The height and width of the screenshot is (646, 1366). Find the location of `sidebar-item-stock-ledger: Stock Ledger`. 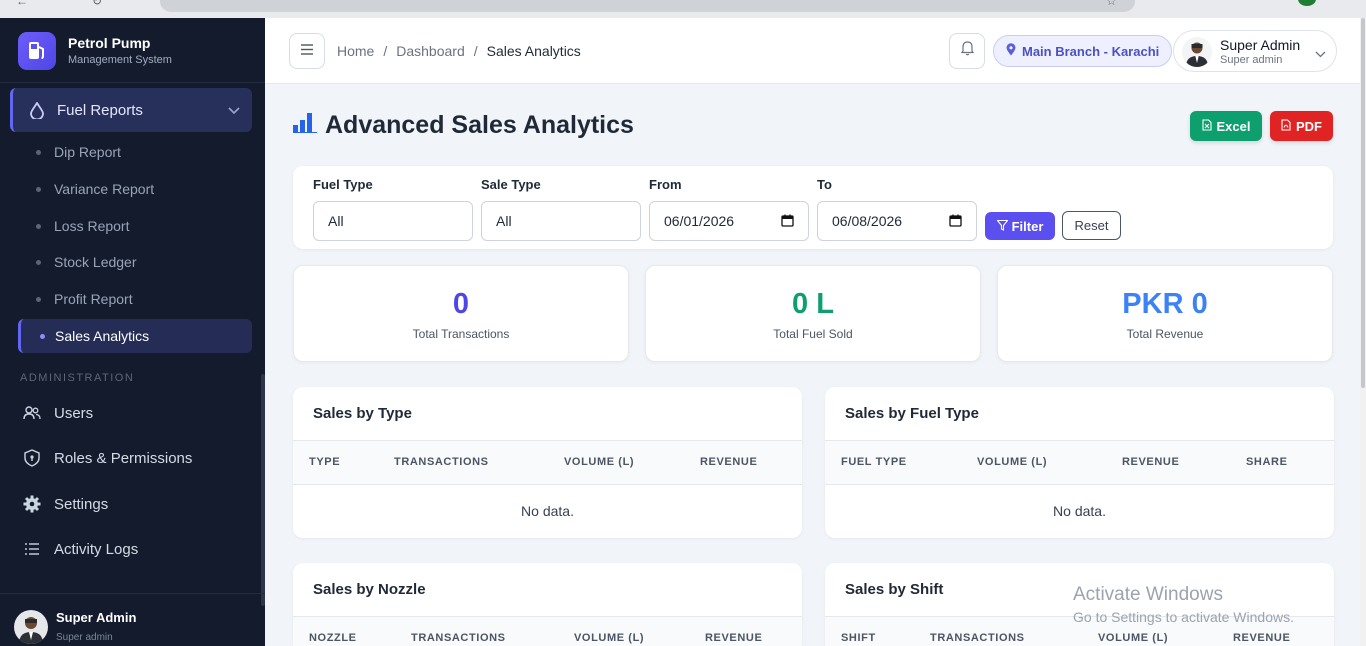

sidebar-item-stock-ledger: Stock Ledger is located at coordinates (83, 262).